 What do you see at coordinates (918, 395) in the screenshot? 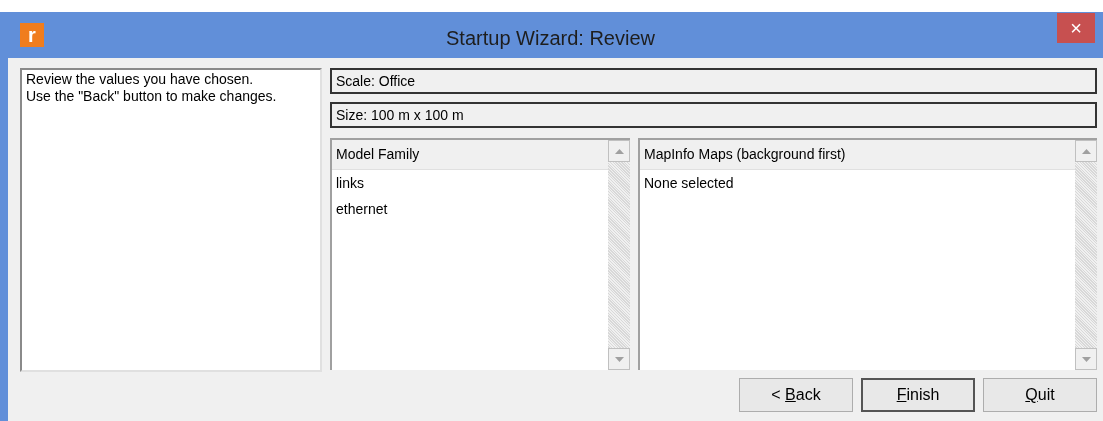
I see `dialog-button: Finish` at bounding box center [918, 395].